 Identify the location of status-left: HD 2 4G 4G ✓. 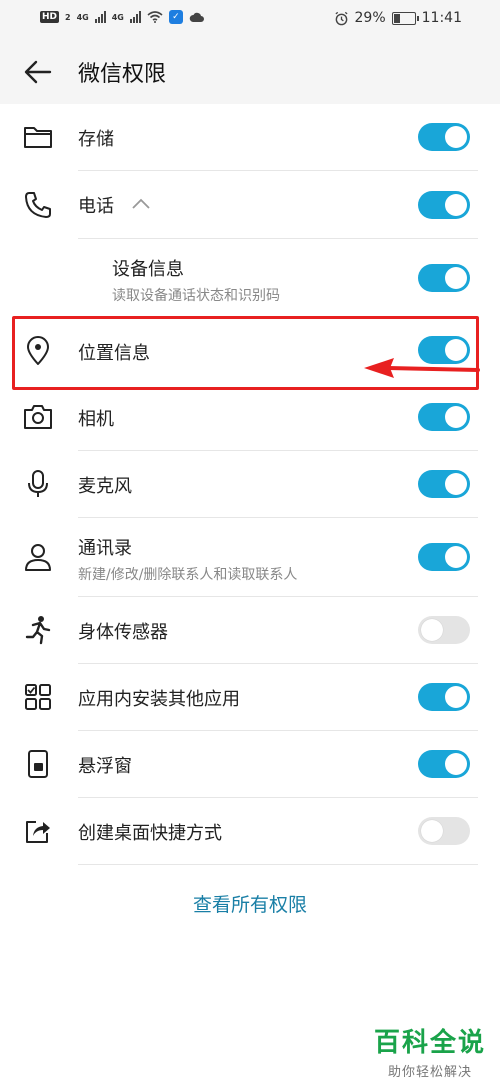
(122, 17).